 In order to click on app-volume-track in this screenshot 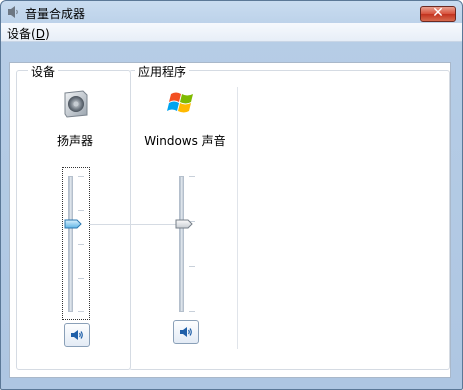, I will do `click(181, 244)`.